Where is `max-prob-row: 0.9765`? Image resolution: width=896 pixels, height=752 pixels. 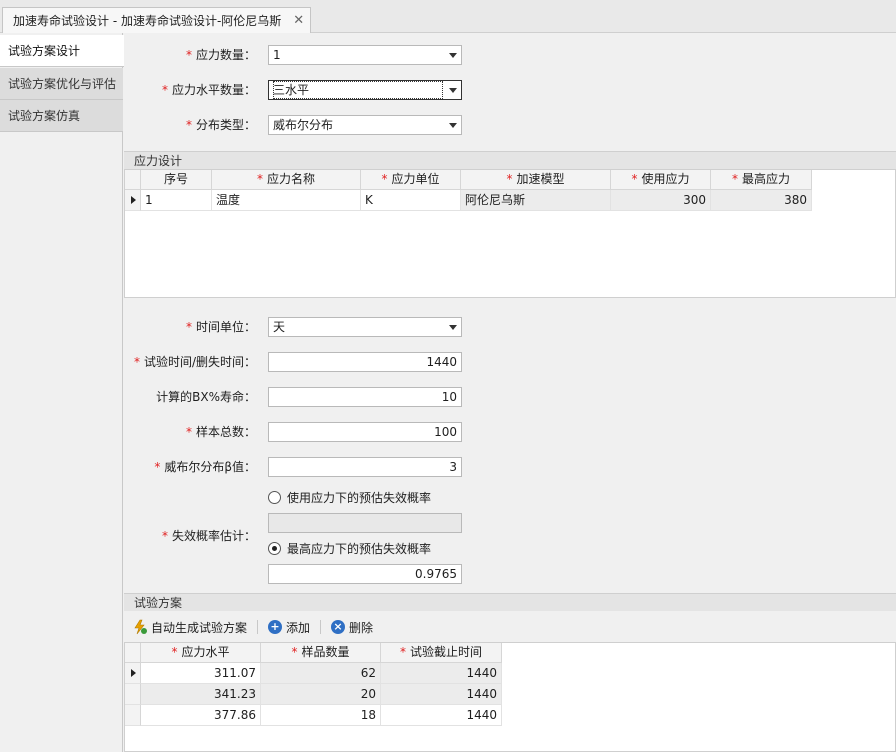 max-prob-row: 0.9765 is located at coordinates (510, 574).